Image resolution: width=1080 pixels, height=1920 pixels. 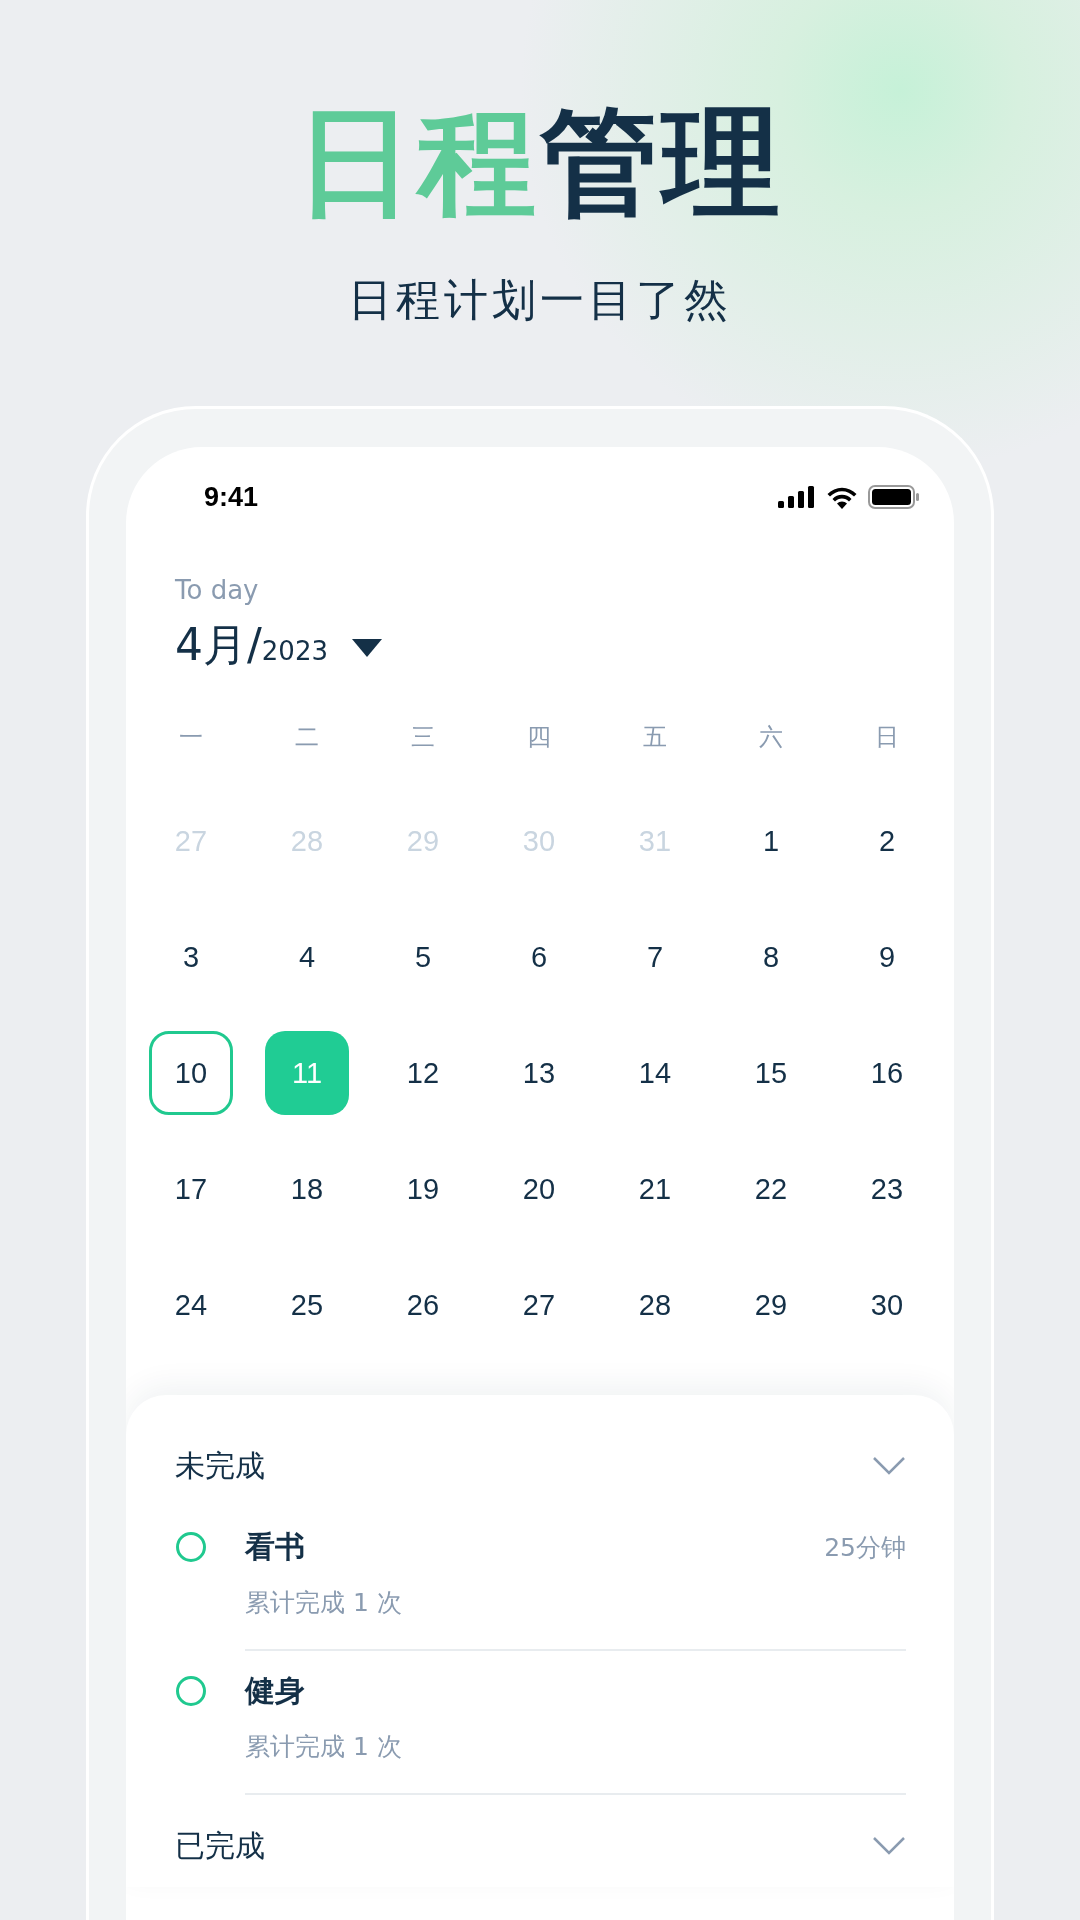 What do you see at coordinates (771, 841) in the screenshot?
I see `calendar-day: 1` at bounding box center [771, 841].